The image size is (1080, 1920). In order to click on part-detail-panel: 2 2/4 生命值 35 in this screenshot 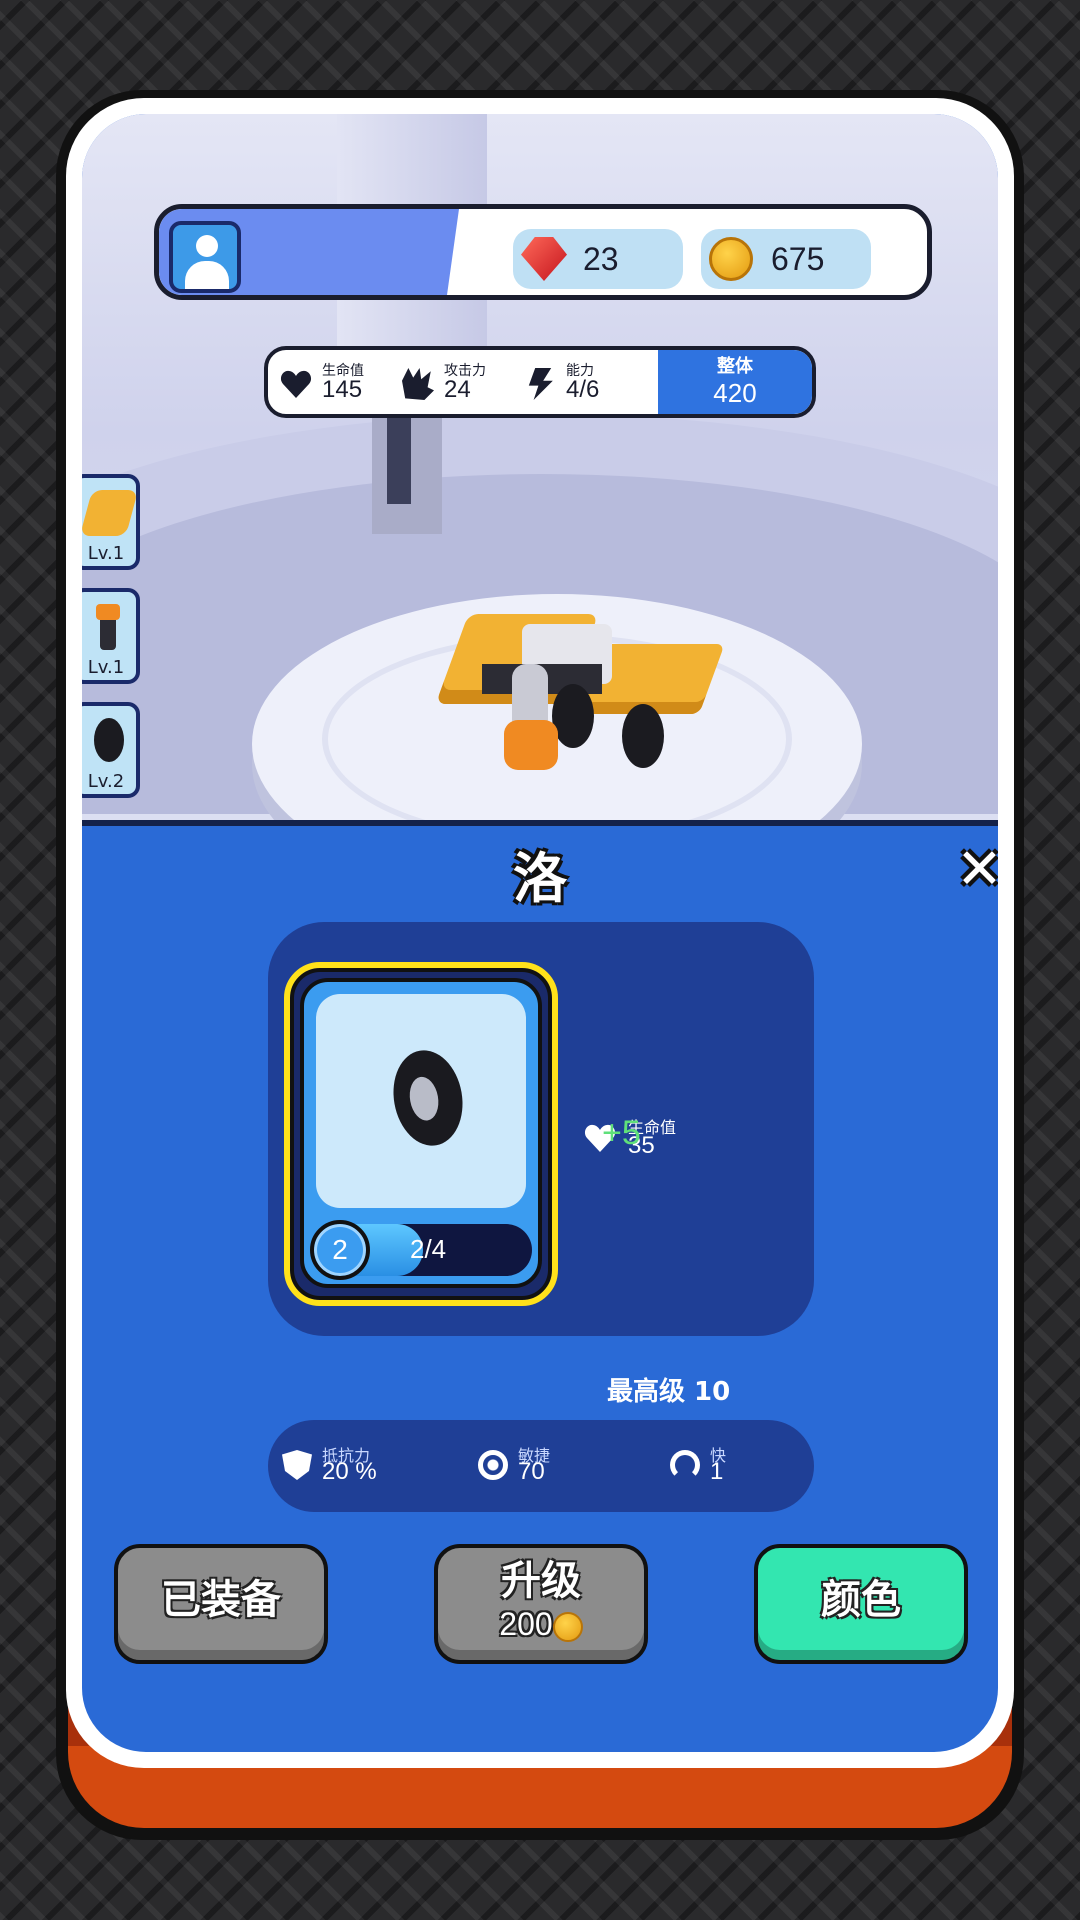, I will do `click(541, 1129)`.